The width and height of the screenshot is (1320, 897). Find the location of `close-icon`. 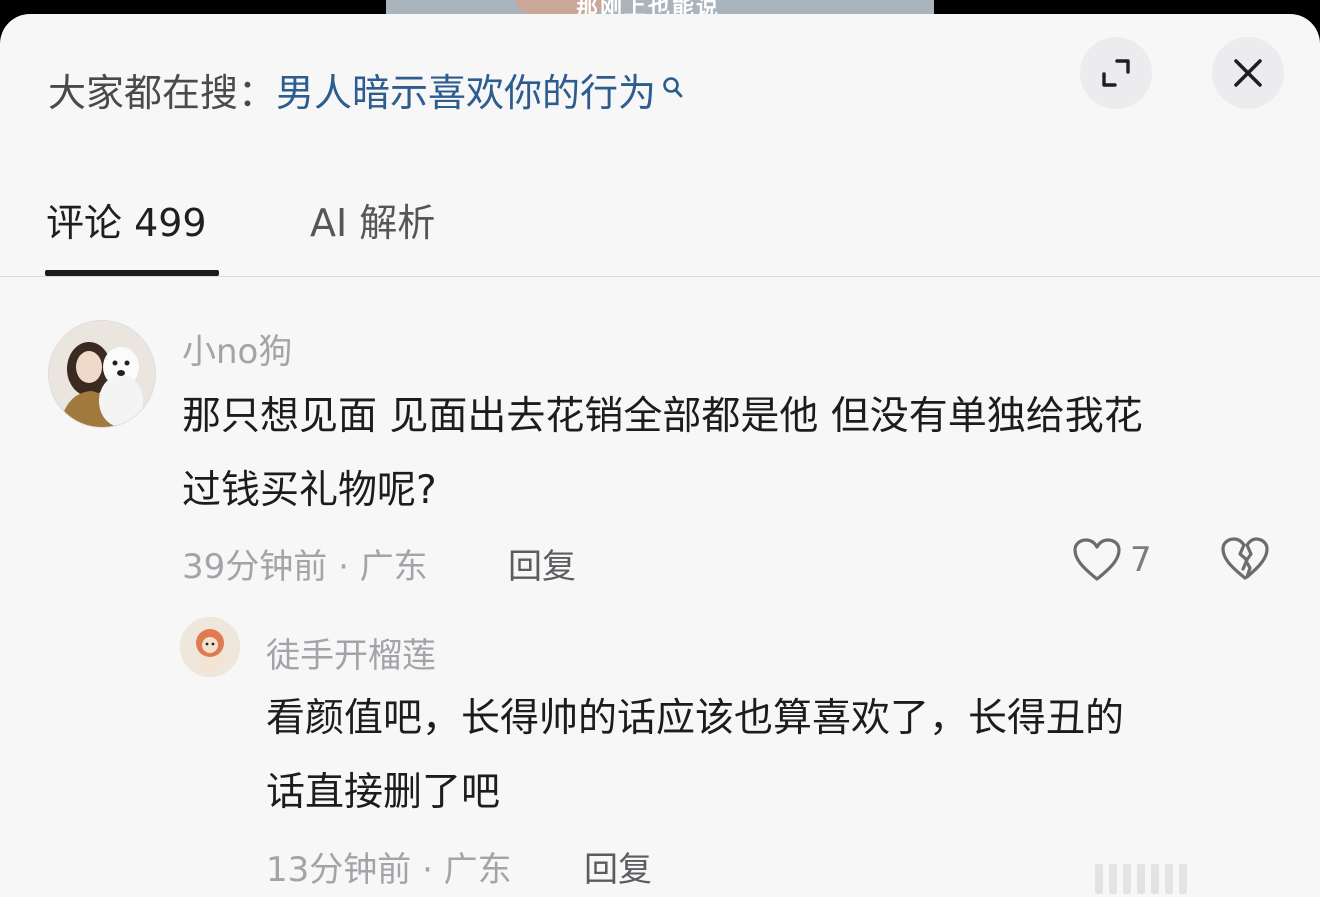

close-icon is located at coordinates (1248, 73).